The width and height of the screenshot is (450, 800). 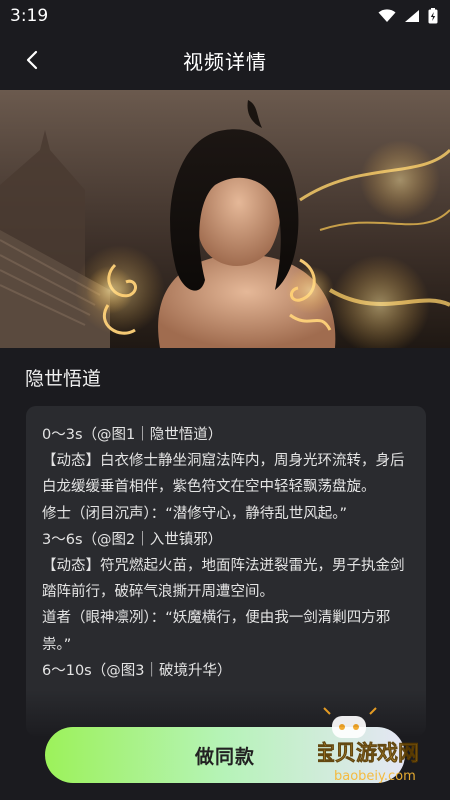 I want to click on header: 视频详情, so click(x=225, y=60).